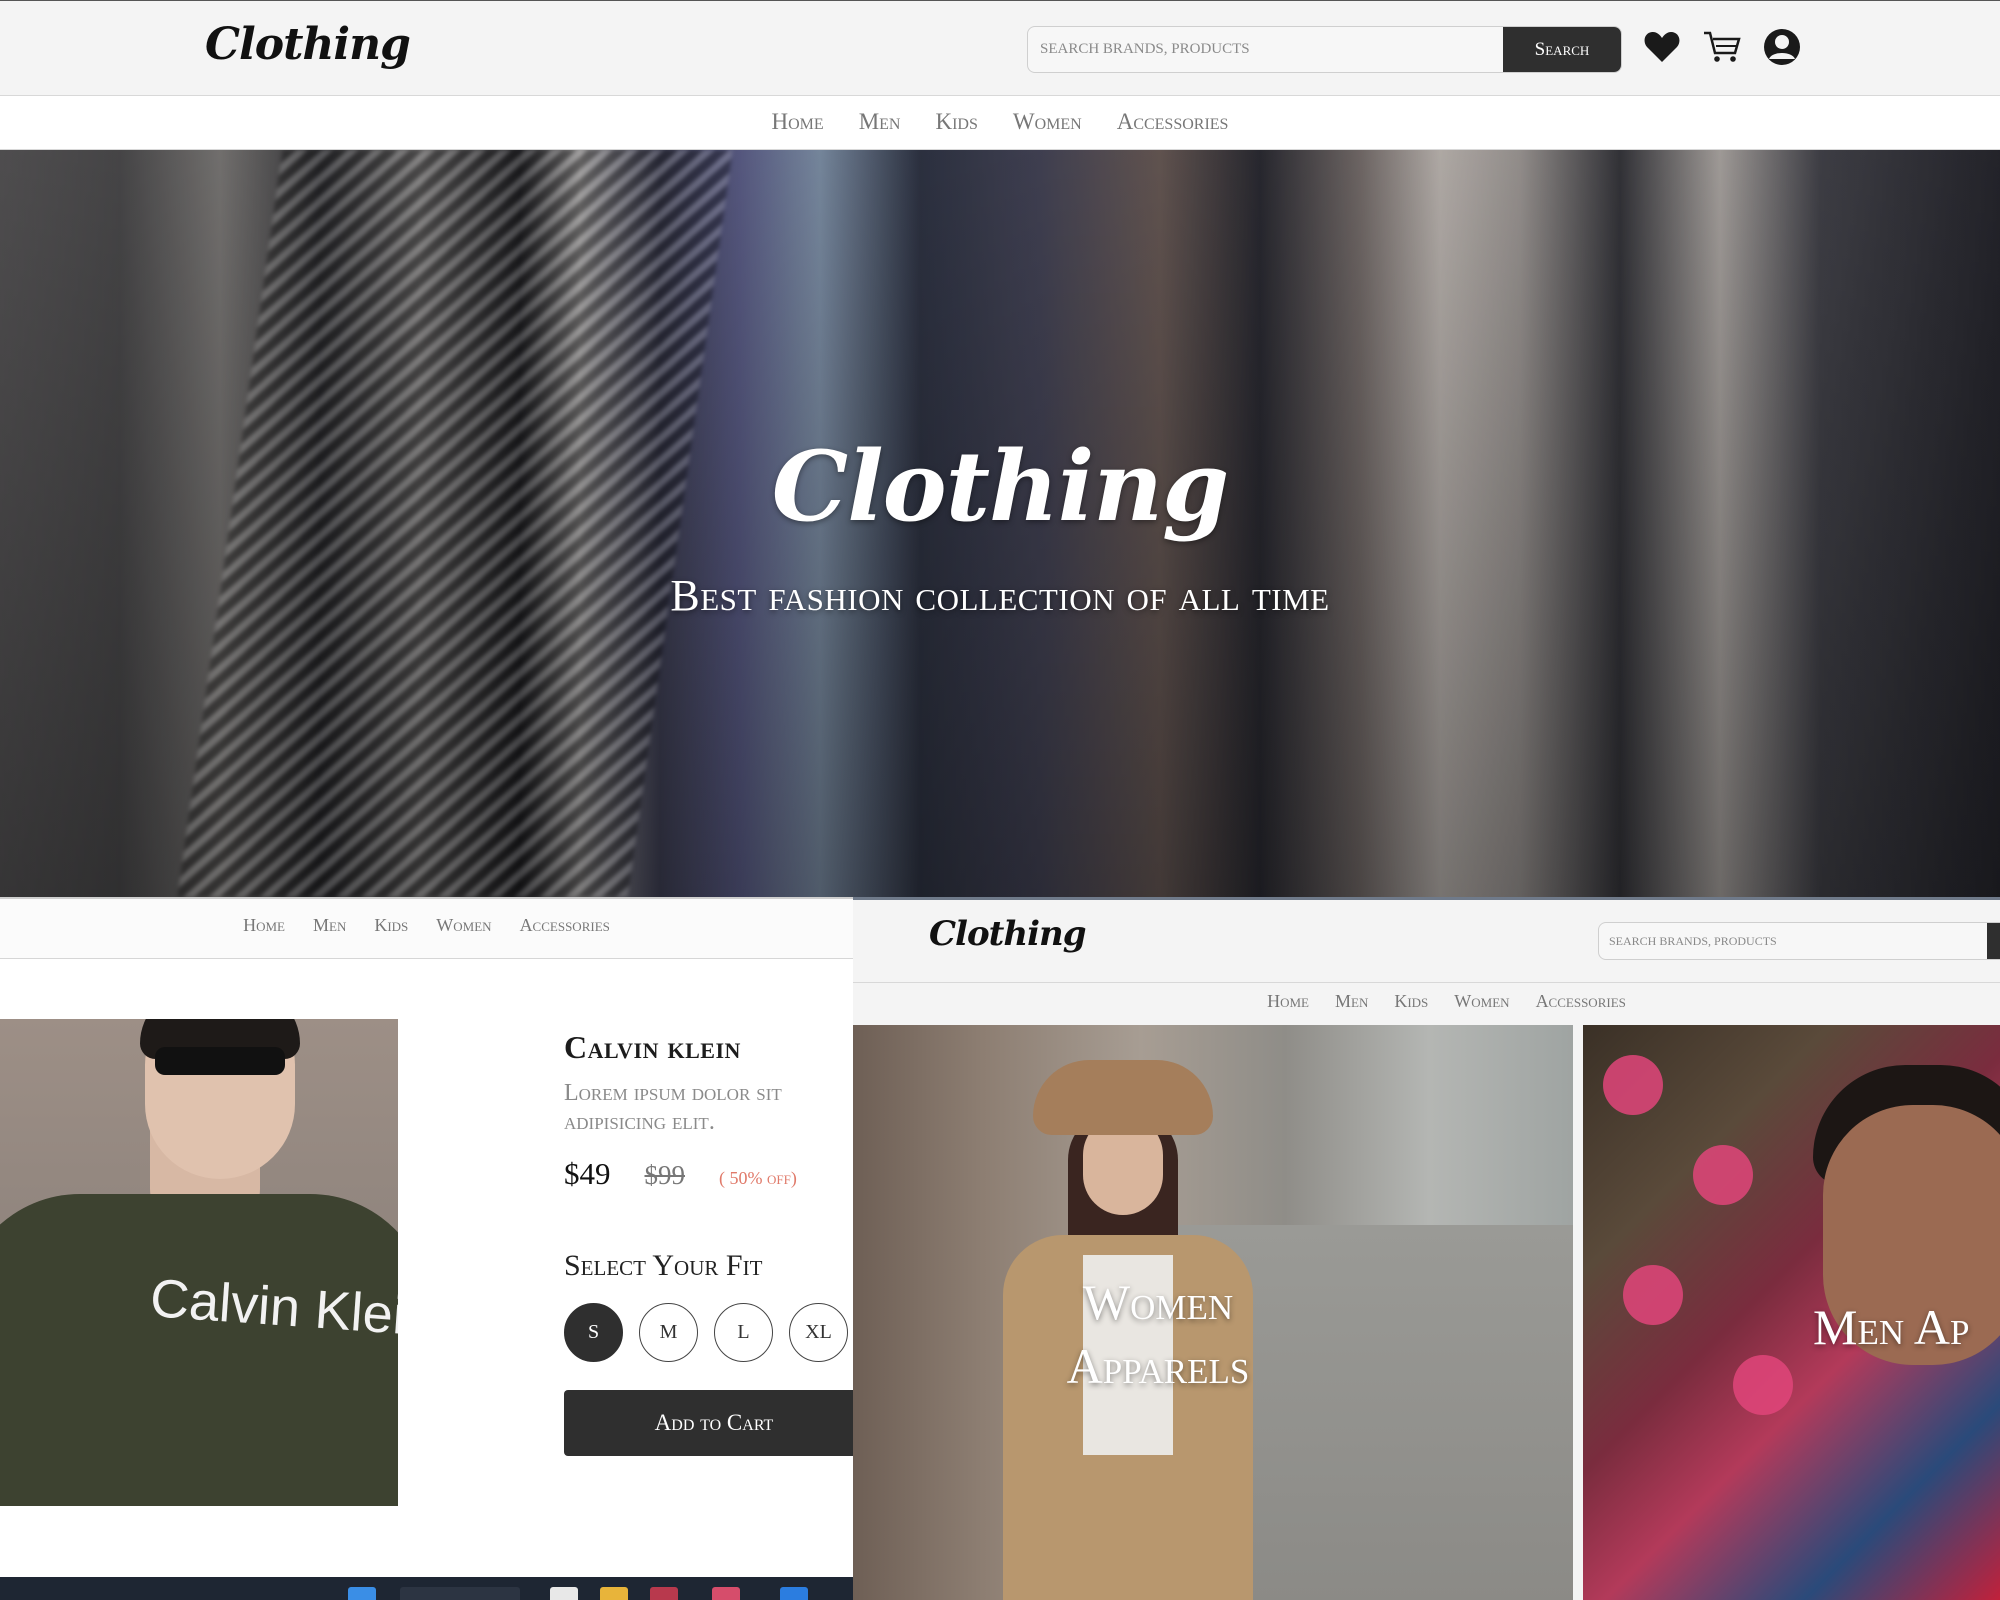  Describe the element at coordinates (758, 1178) in the screenshot. I see `discount-label: ( 50% off)` at that location.